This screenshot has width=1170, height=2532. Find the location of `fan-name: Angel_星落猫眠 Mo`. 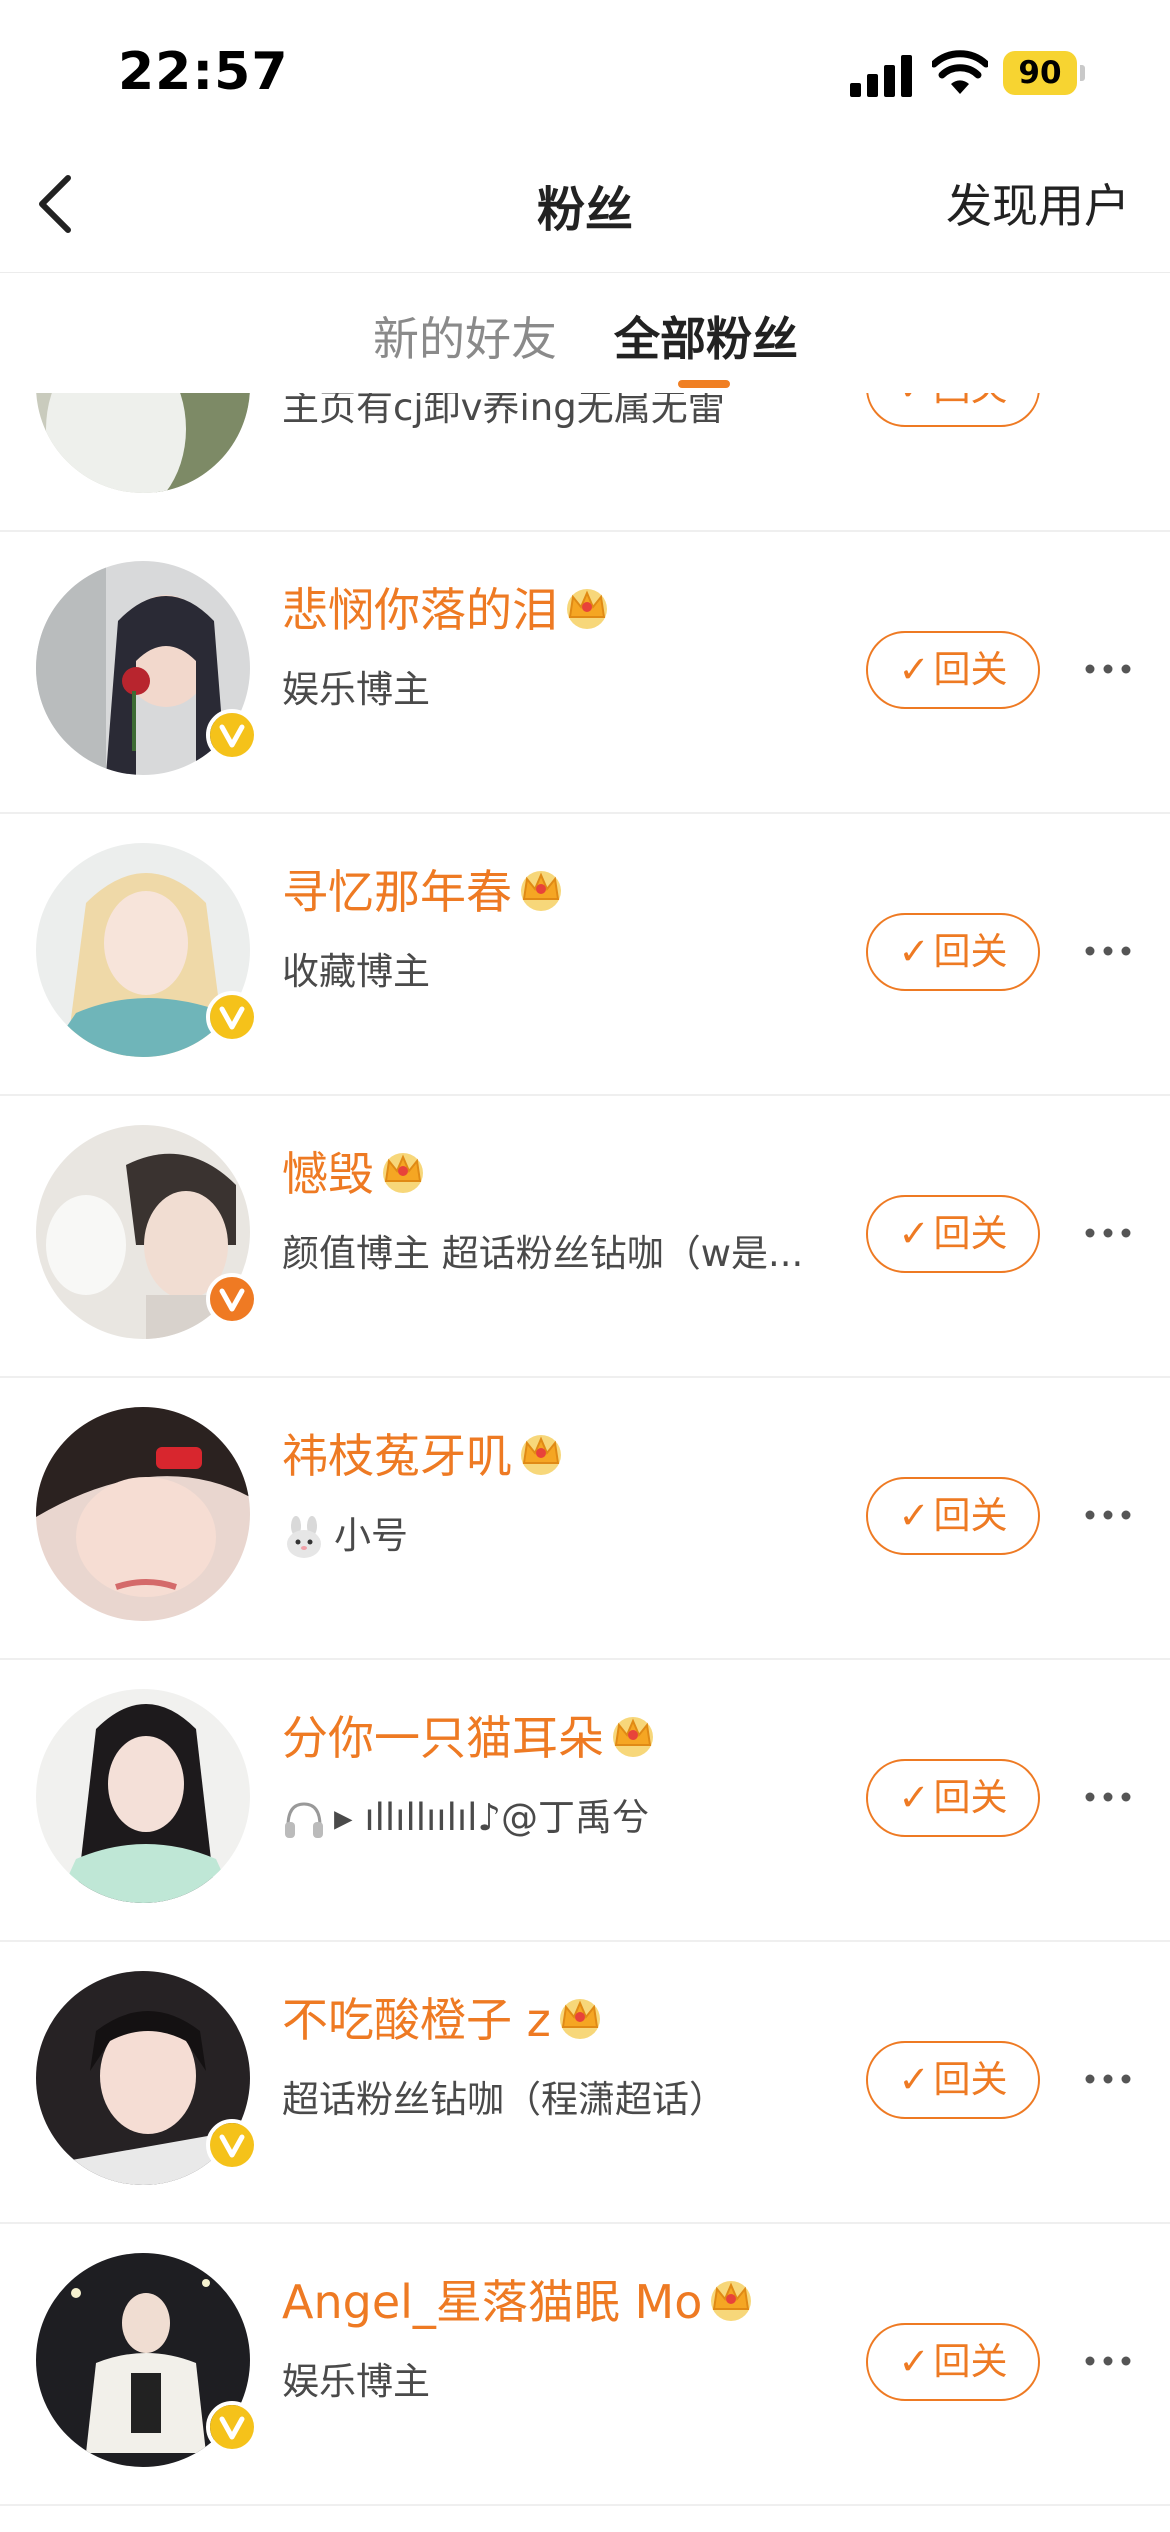

fan-name: Angel_星落猫眠 Mo is located at coordinates (492, 2302).